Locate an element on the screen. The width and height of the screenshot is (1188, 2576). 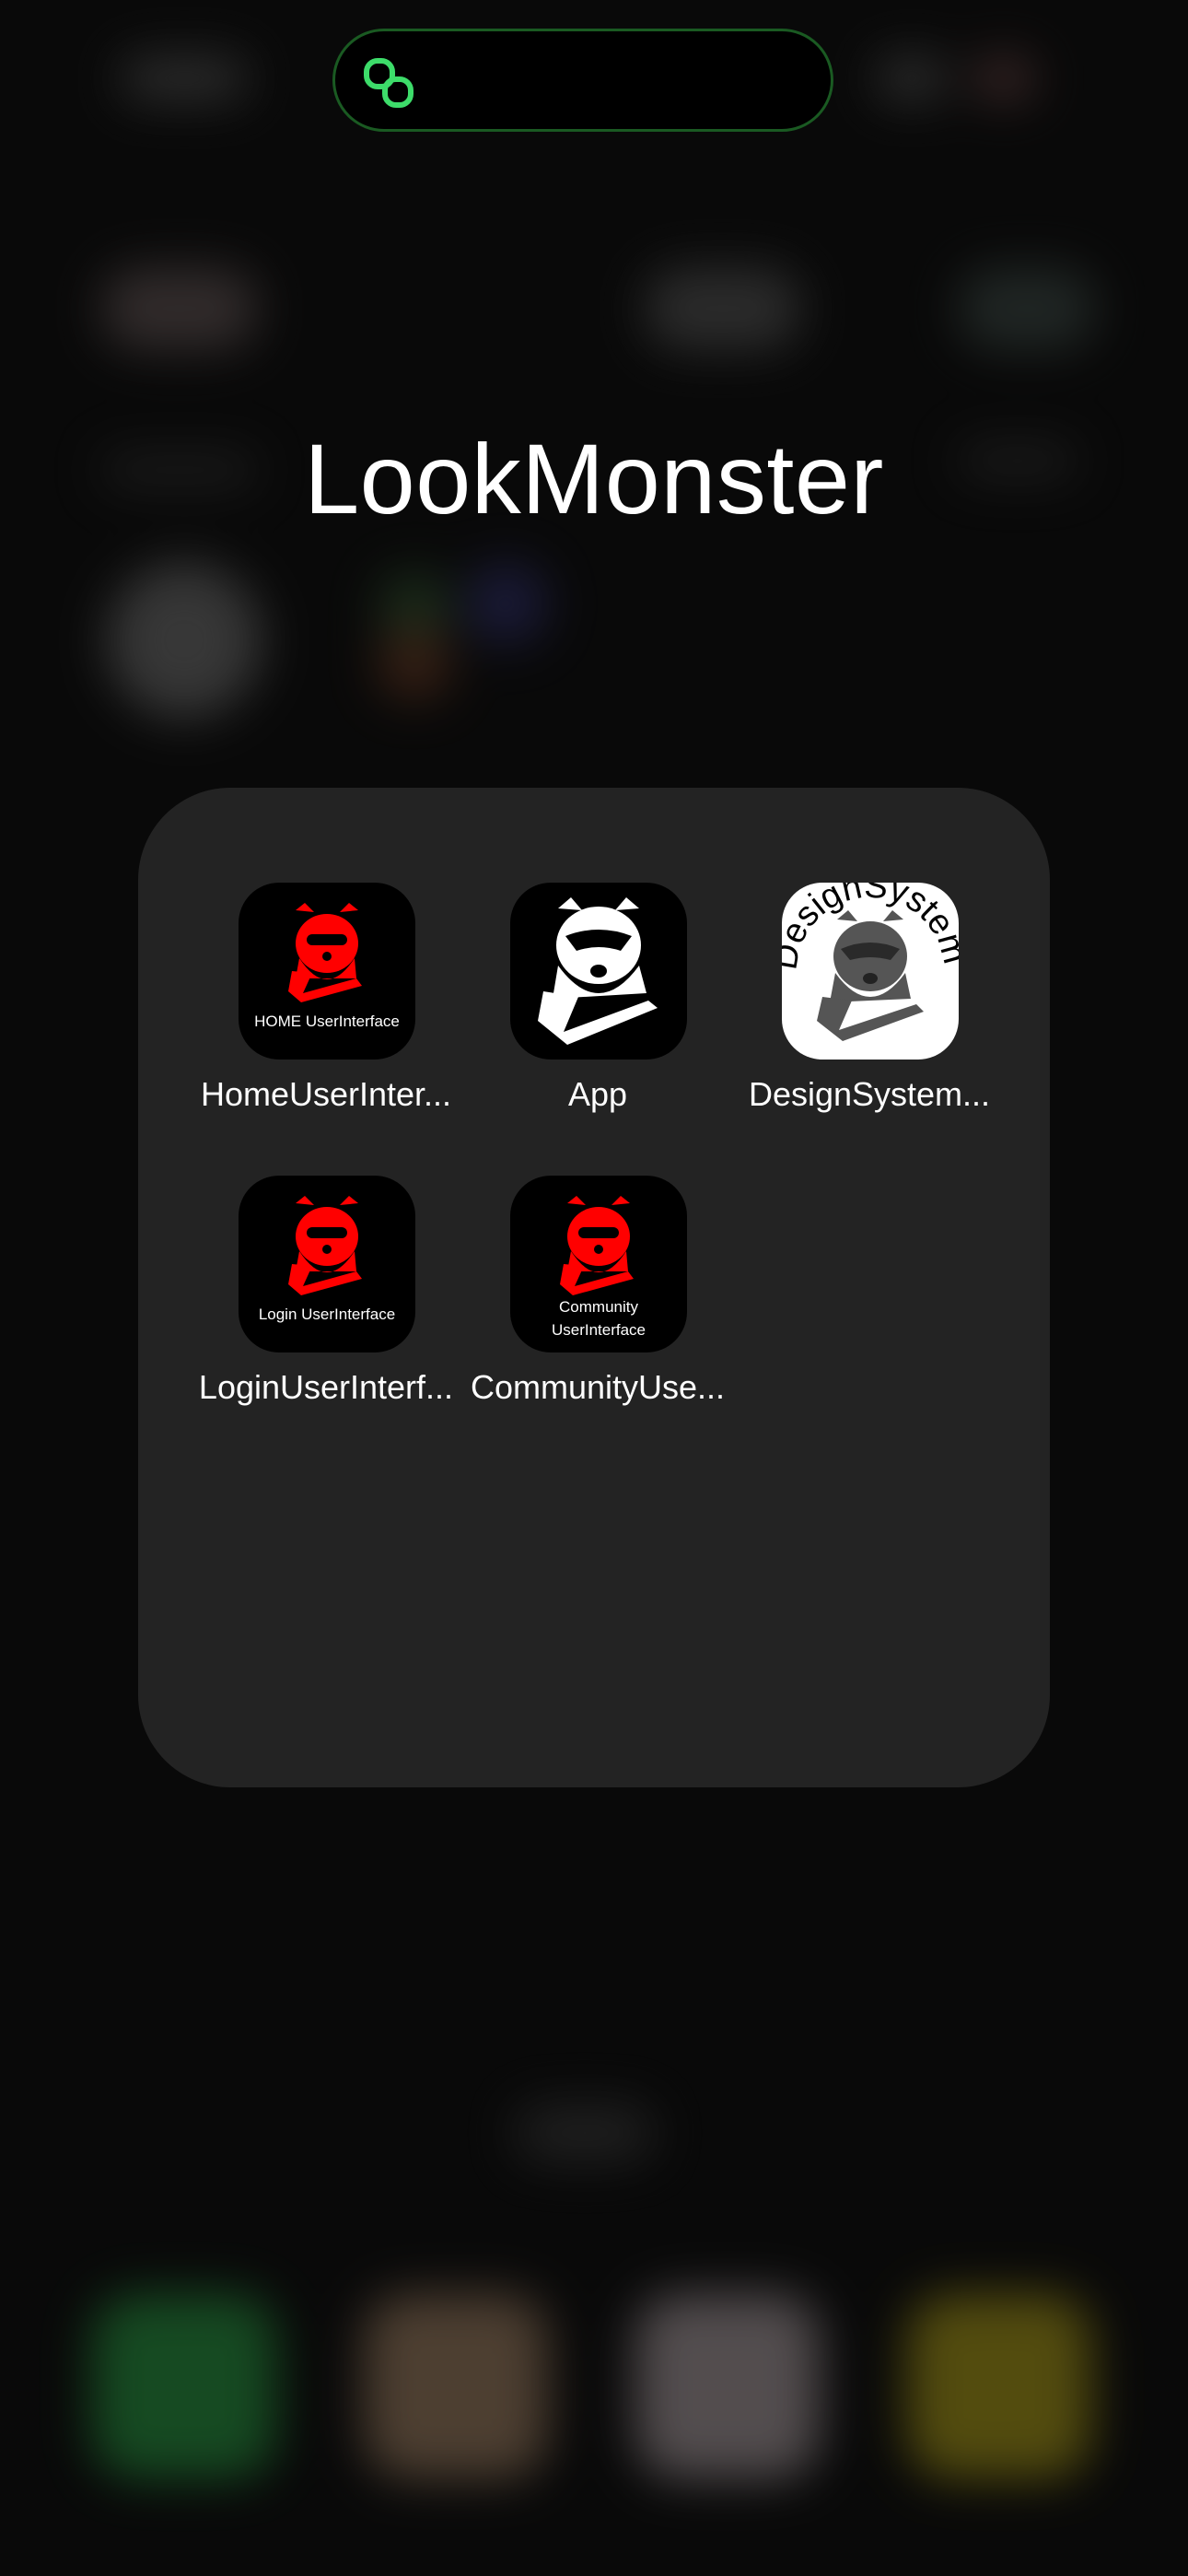
raccoon-white-icon is located at coordinates (598, 971).